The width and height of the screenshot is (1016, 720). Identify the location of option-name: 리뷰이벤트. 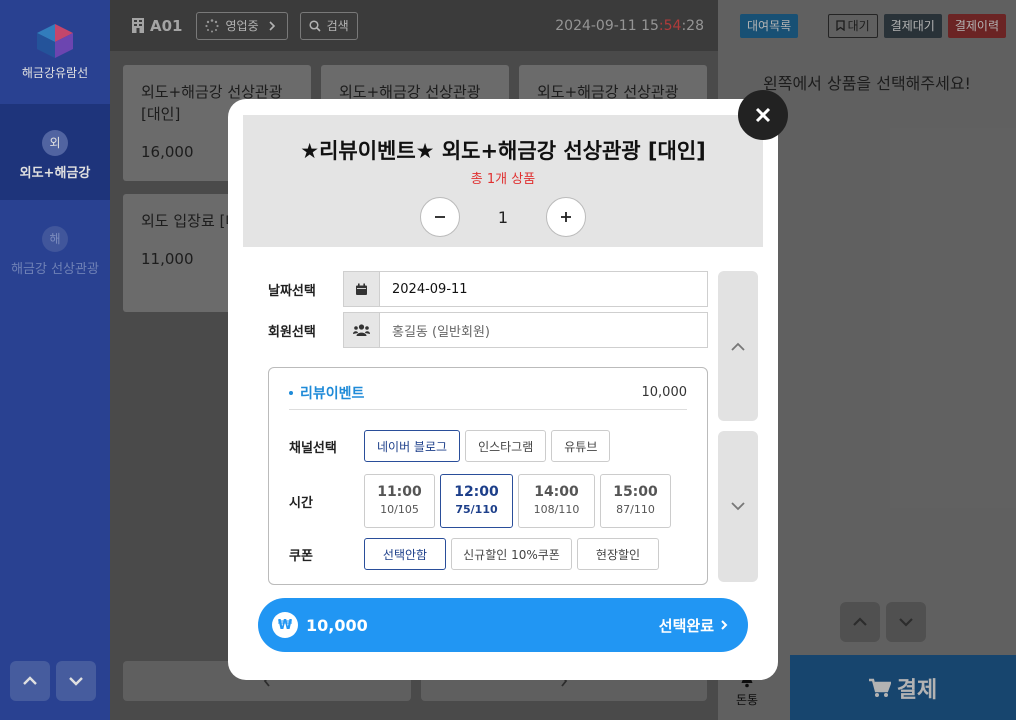
(326, 393).